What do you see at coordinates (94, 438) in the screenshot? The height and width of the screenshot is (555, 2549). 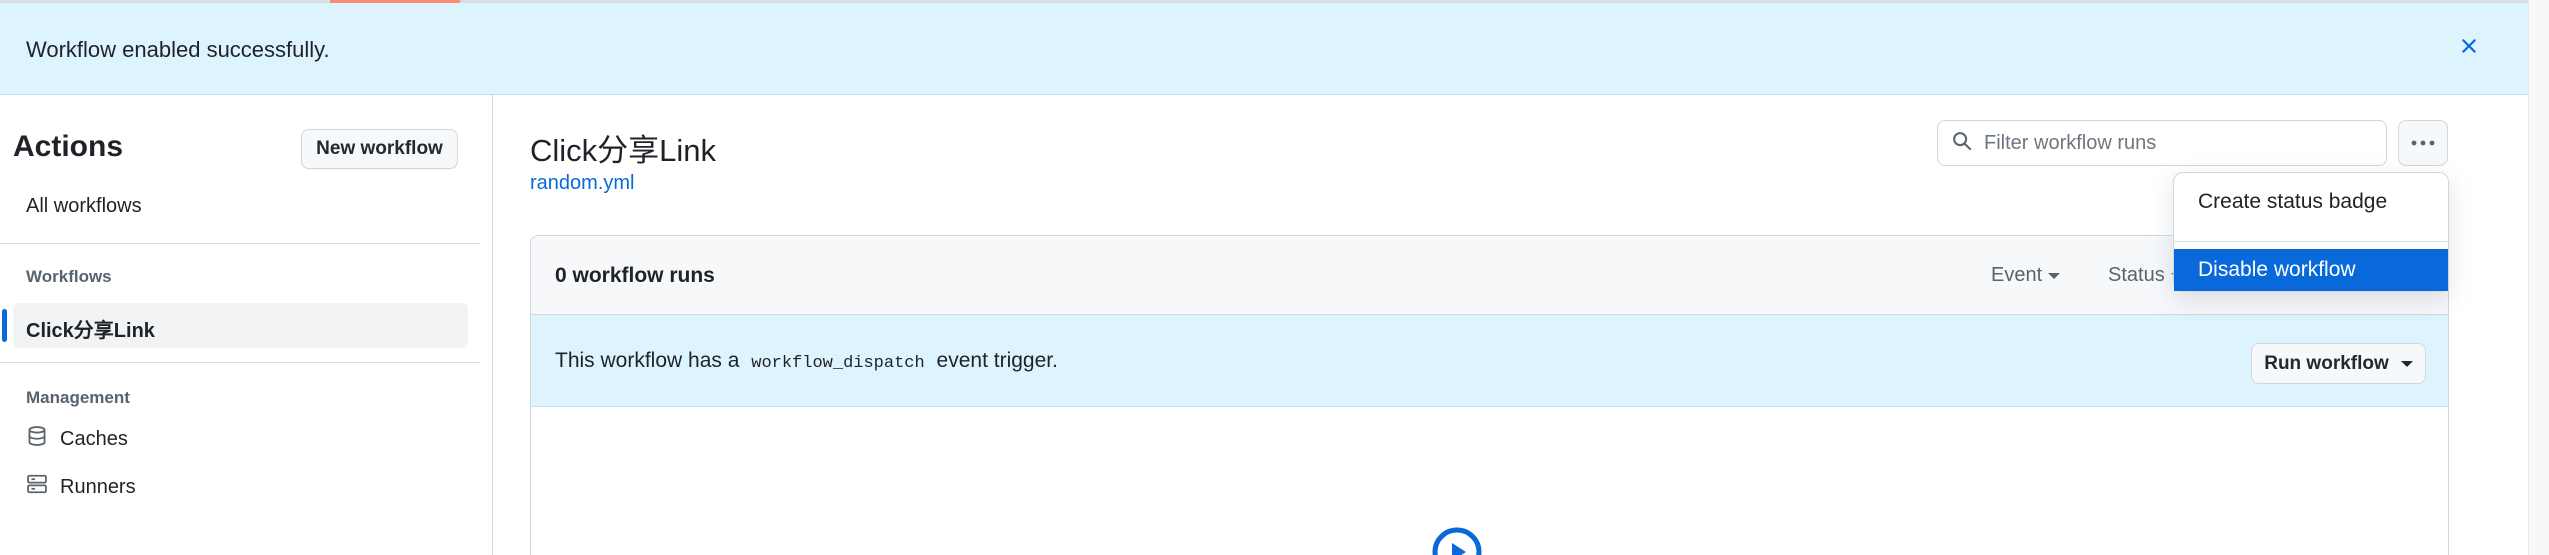 I see `sidebar-item-label: Caches` at bounding box center [94, 438].